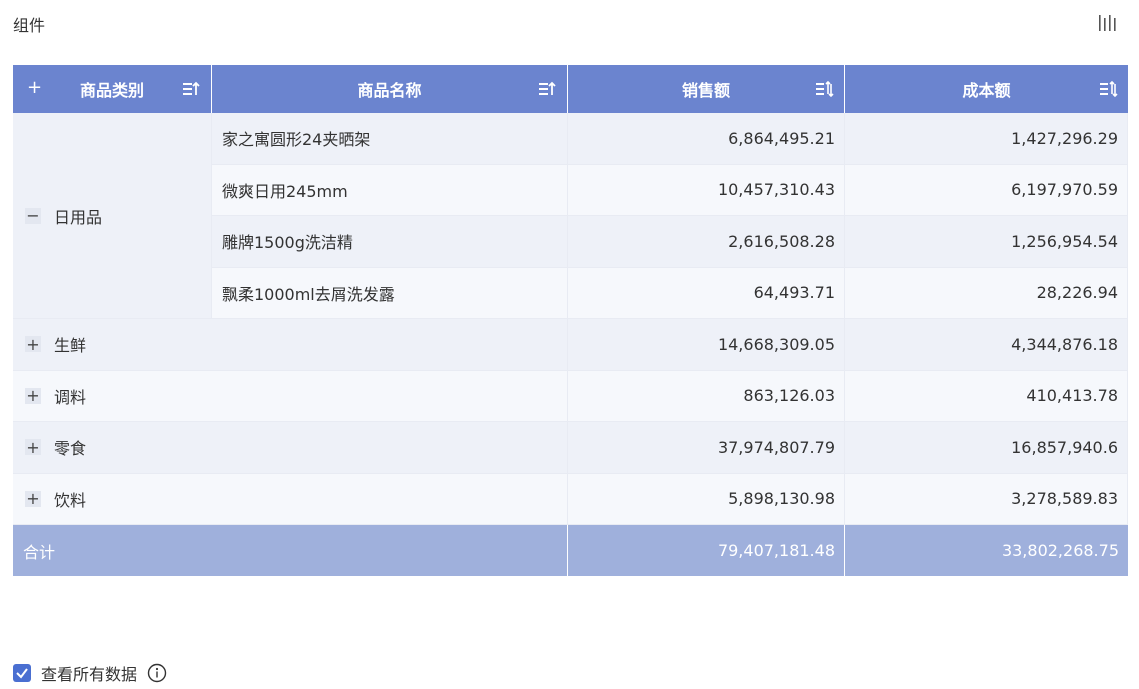 Image resolution: width=1139 pixels, height=689 pixels. I want to click on product-cell: 微爽日用245mm, so click(390, 190).